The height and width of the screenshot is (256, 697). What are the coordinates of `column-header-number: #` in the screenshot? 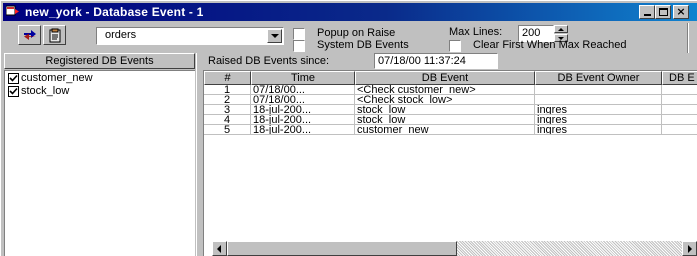 It's located at (227, 78).